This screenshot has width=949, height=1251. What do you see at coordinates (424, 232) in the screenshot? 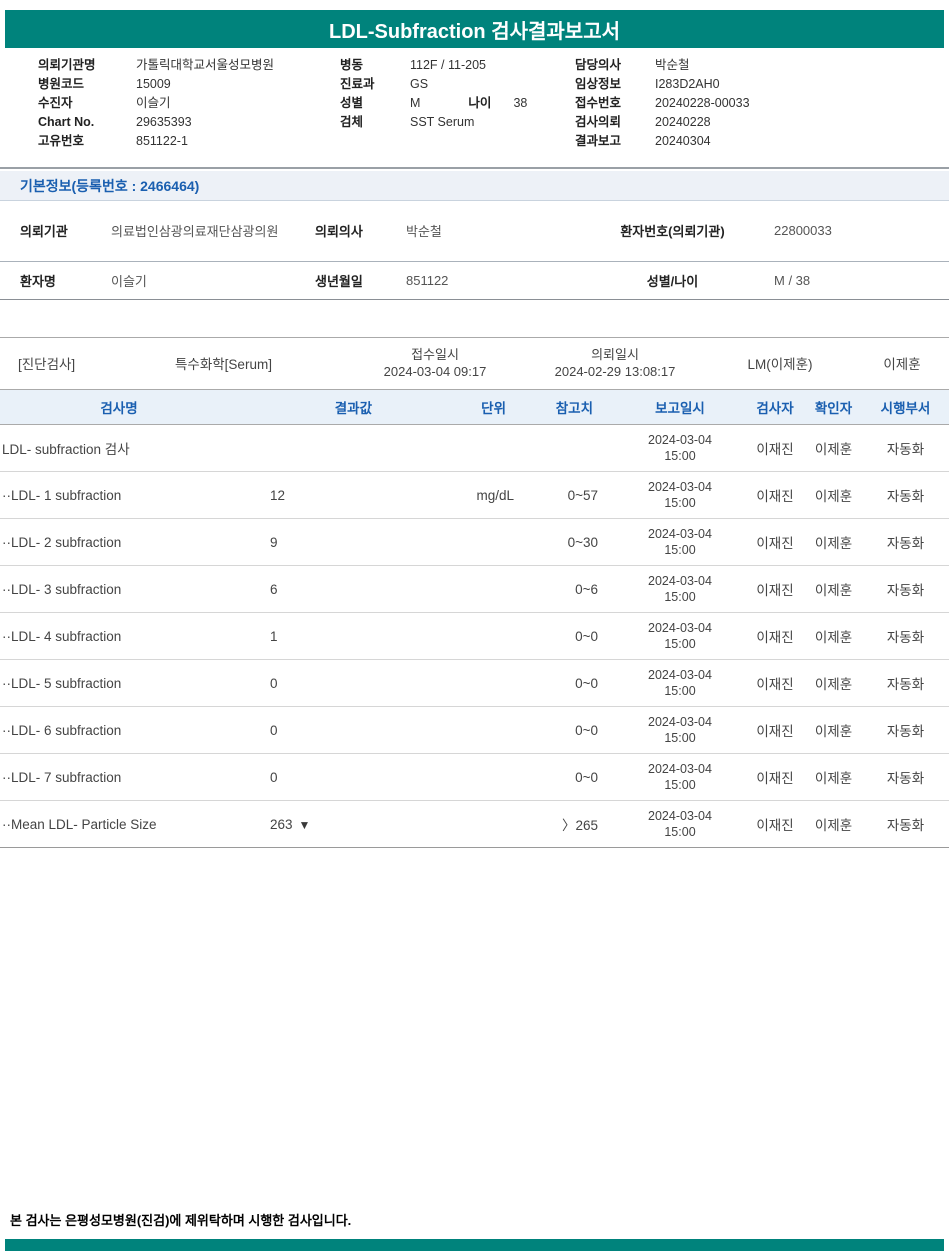
I see `basic-value: 박순철` at bounding box center [424, 232].